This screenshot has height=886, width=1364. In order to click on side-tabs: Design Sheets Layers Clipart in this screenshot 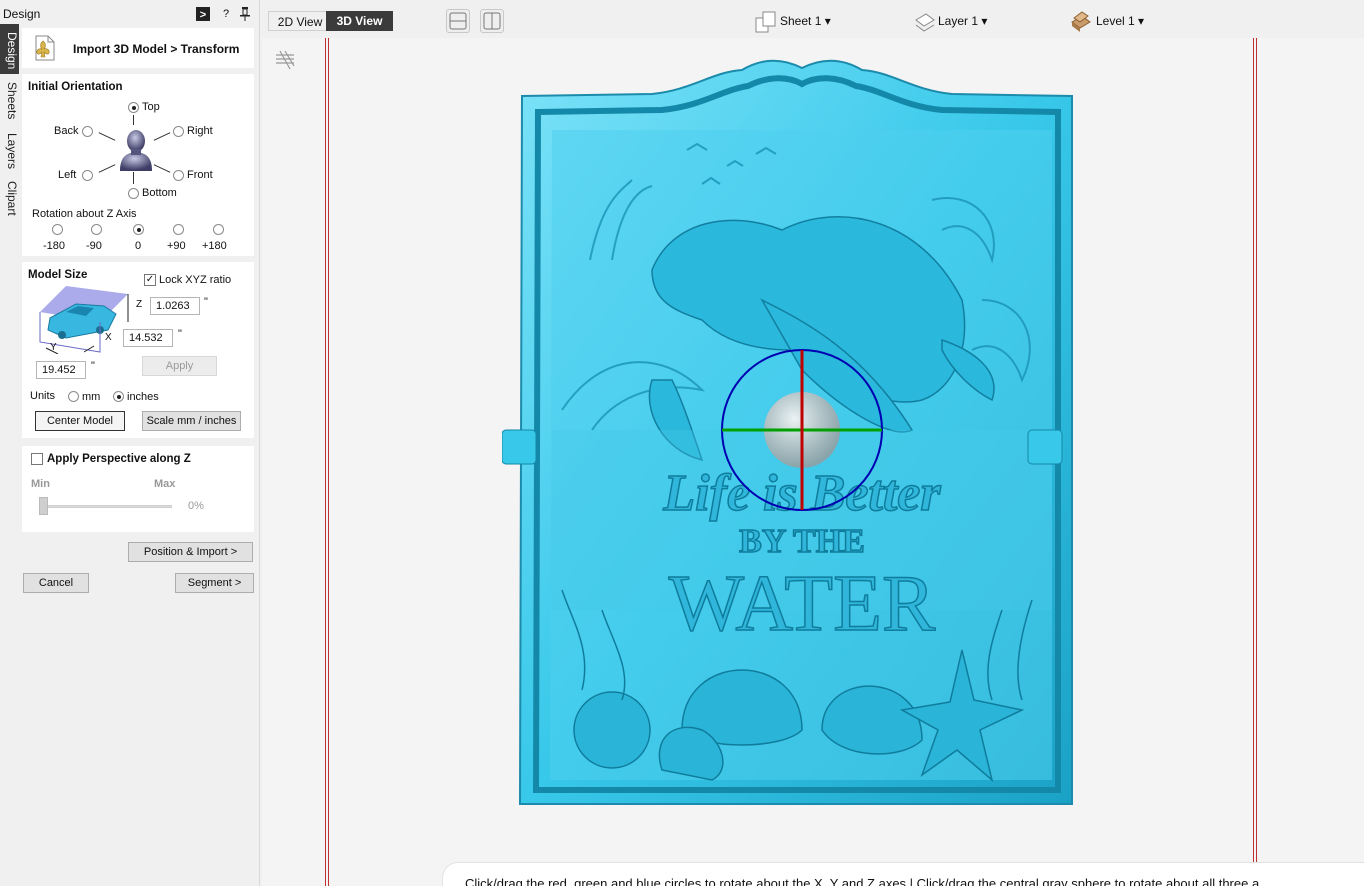, I will do `click(9, 124)`.